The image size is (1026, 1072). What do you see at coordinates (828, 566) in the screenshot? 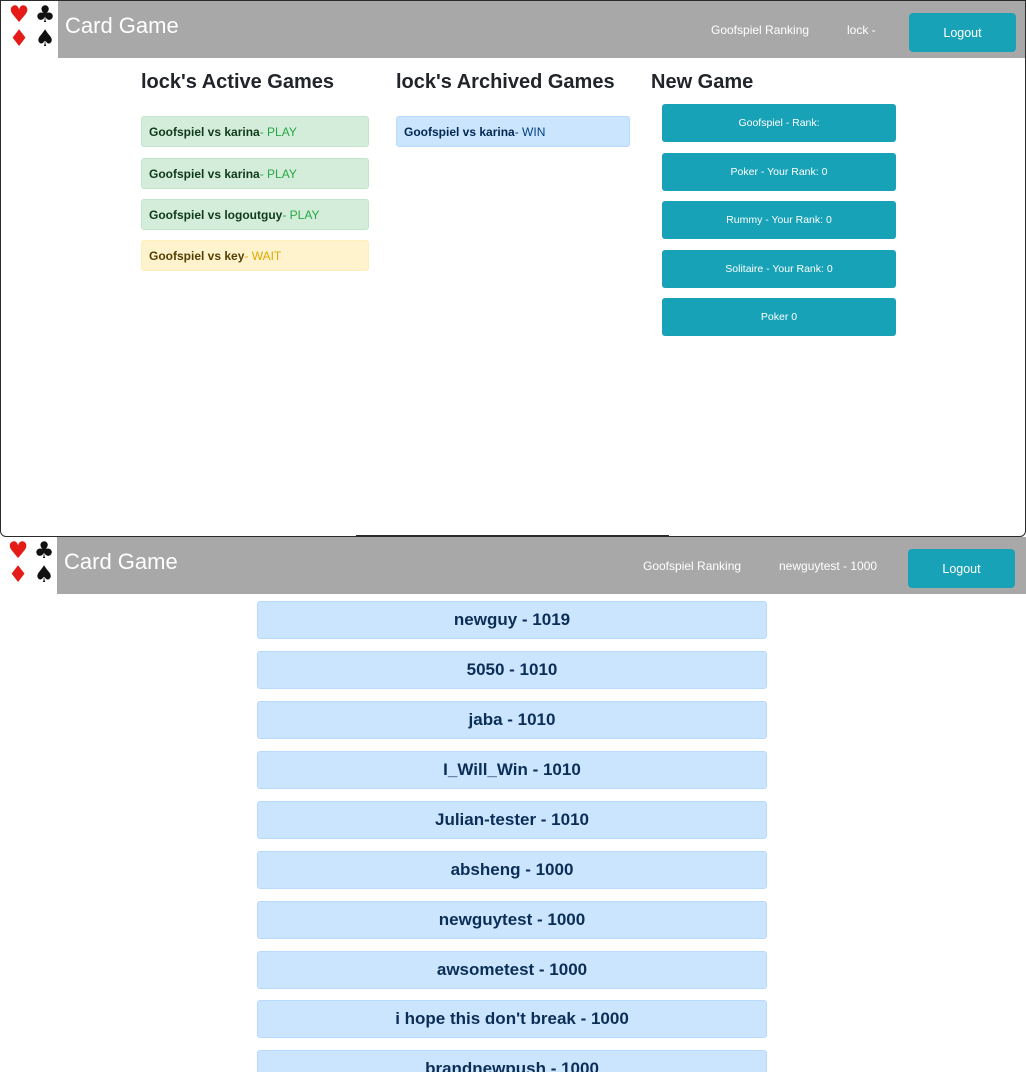
I see `user-label: newguytest - 1000` at bounding box center [828, 566].